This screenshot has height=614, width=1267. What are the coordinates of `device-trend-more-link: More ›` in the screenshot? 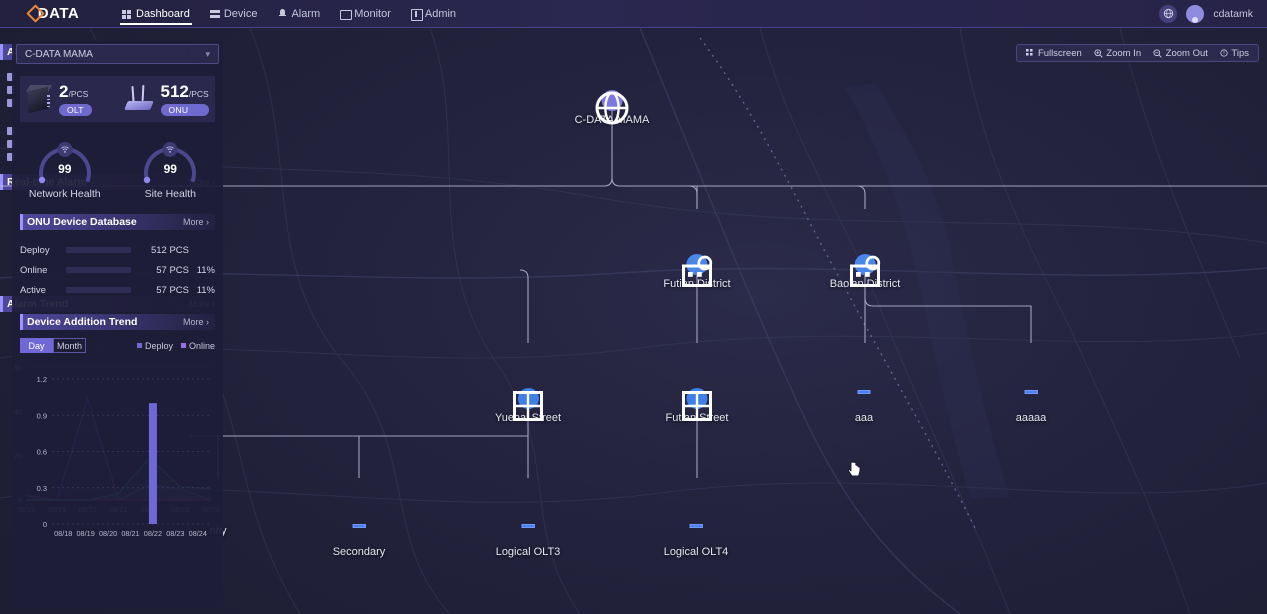 It's located at (199, 322).